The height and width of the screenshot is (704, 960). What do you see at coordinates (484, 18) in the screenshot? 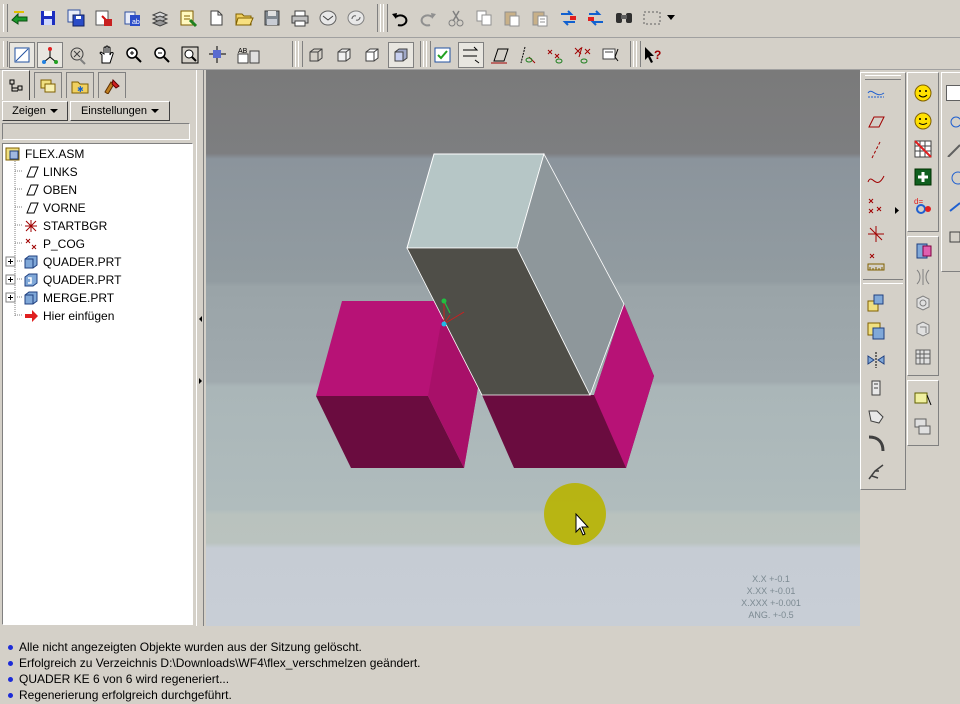
I see `copy-icon` at bounding box center [484, 18].